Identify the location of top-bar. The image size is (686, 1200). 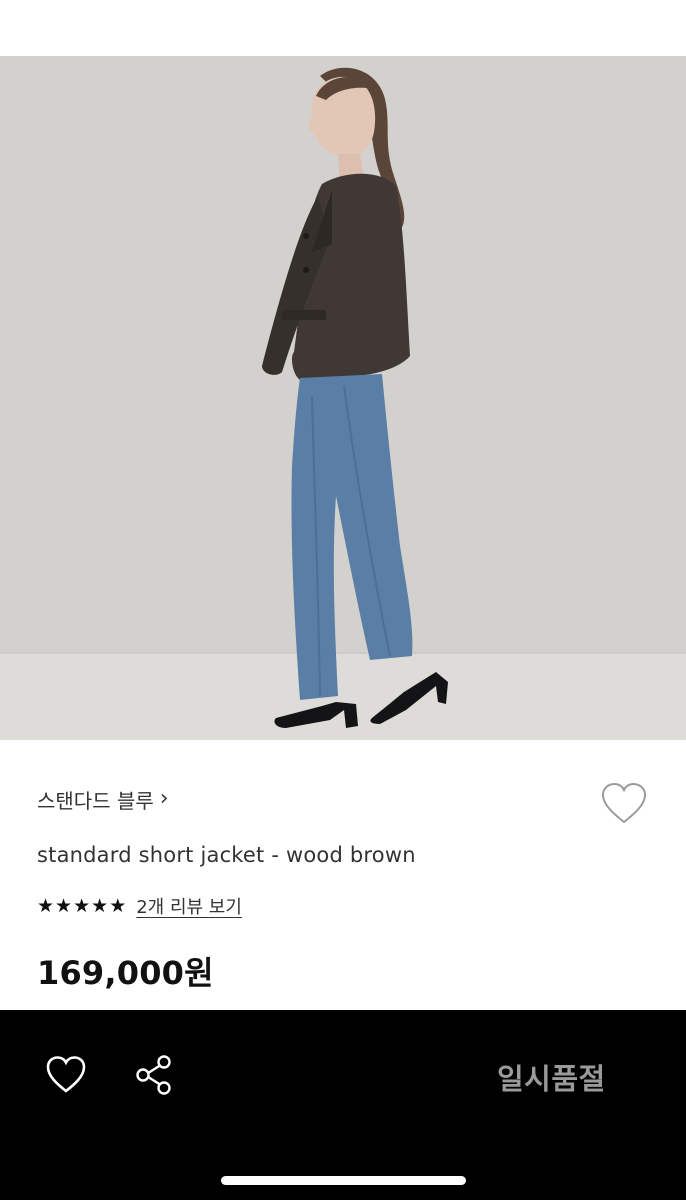
(343, 28).